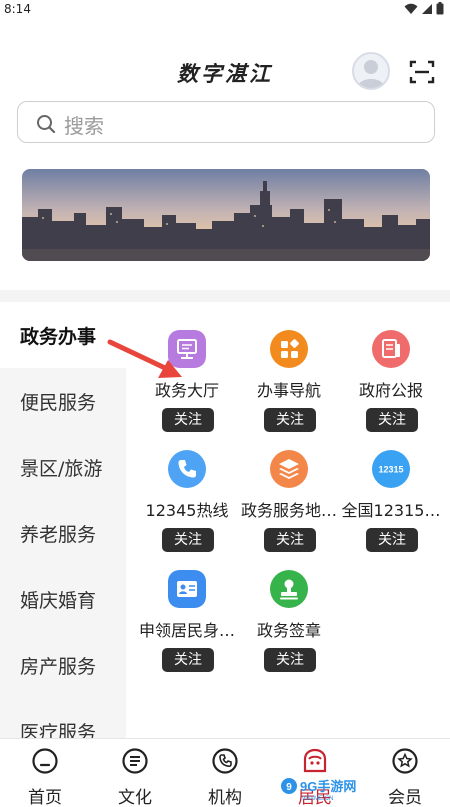 Image resolution: width=450 pixels, height=807 pixels. I want to click on signal-icon, so click(427, 8).